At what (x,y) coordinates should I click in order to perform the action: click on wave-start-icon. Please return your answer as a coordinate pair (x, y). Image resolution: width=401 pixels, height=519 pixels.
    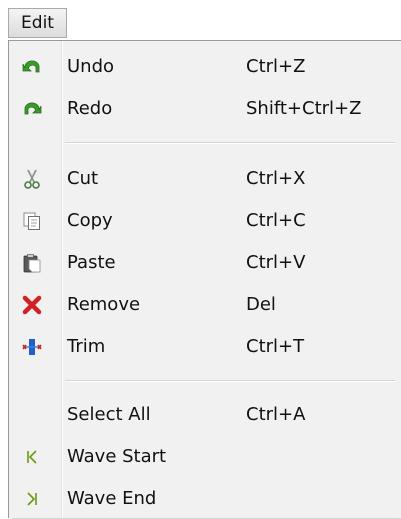
    Looking at the image, I should click on (32, 457).